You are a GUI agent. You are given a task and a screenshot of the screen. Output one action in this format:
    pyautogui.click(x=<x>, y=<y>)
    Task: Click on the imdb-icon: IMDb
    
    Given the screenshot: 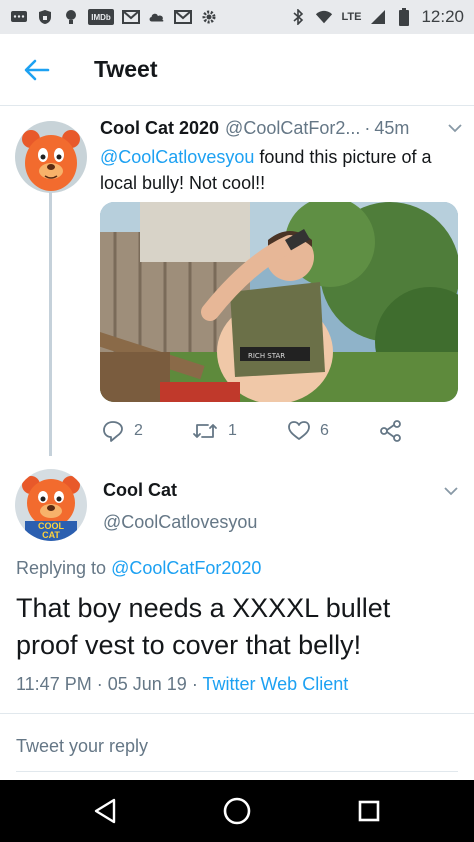 What is the action you would take?
    pyautogui.click(x=101, y=17)
    